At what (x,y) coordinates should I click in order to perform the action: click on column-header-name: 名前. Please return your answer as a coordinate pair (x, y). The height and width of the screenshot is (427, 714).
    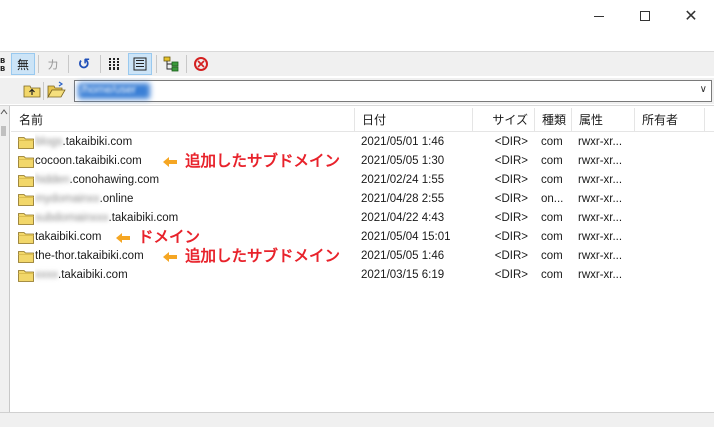
    Looking at the image, I should click on (182, 120).